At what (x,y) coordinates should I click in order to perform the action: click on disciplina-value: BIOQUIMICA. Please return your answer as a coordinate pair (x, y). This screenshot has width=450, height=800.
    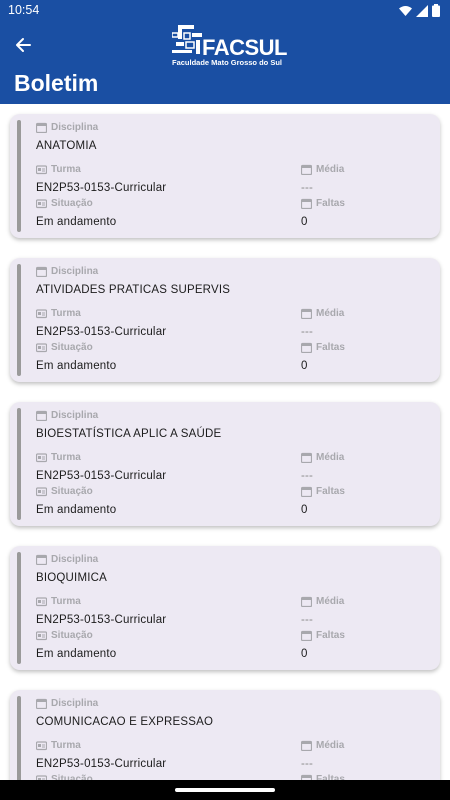
    Looking at the image, I should click on (72, 578).